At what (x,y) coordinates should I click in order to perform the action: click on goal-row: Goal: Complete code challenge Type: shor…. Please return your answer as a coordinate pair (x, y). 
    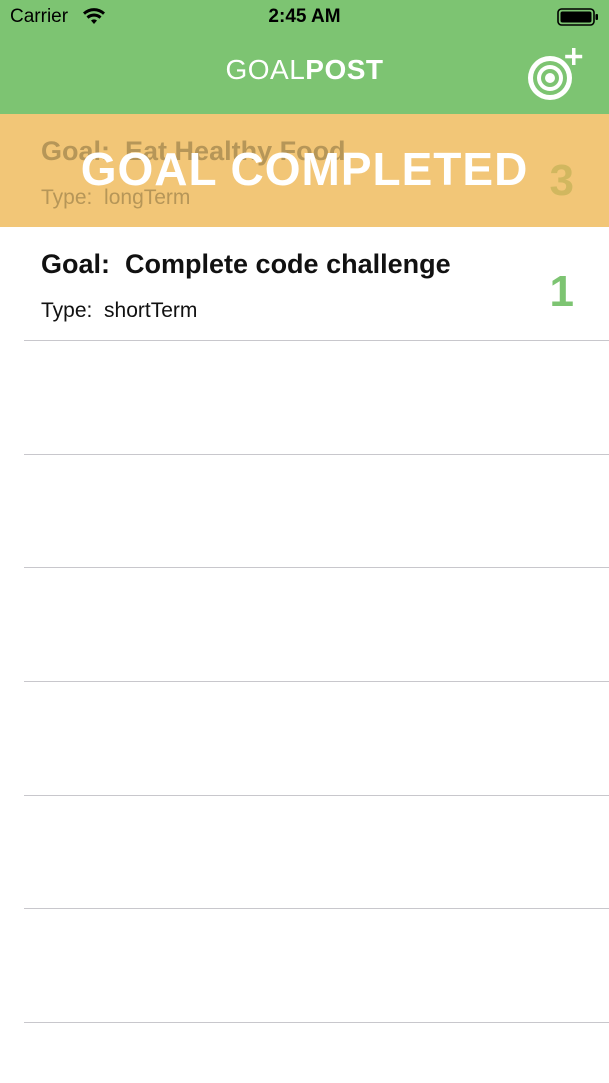
    Looking at the image, I should click on (304, 283).